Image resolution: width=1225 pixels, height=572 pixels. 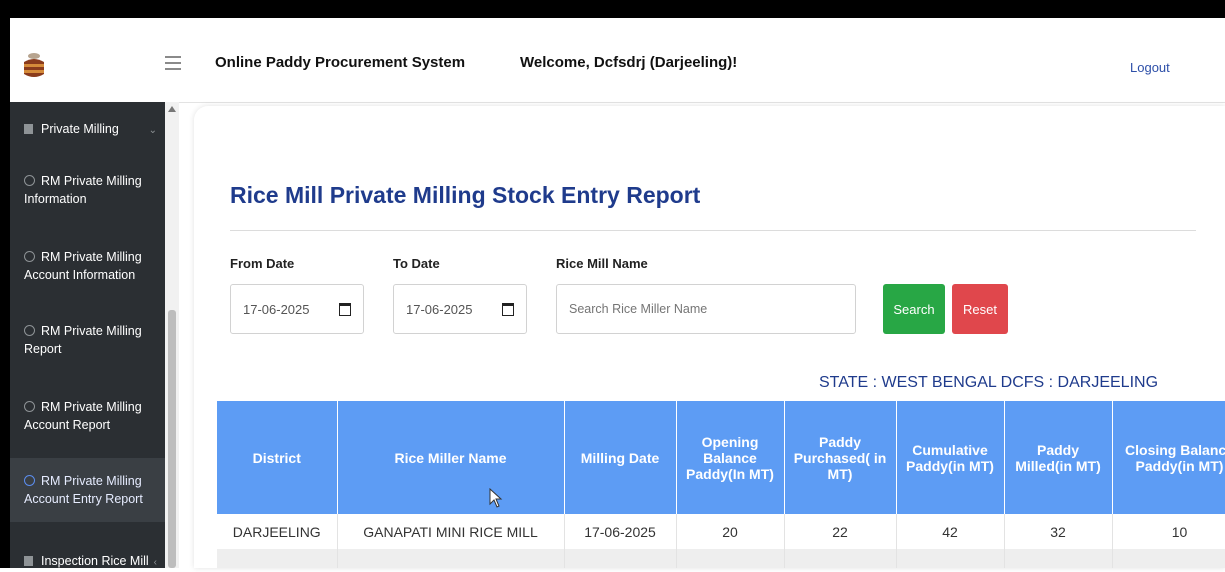 I want to click on table-cell: 17-06-2025, so click(x=620, y=531).